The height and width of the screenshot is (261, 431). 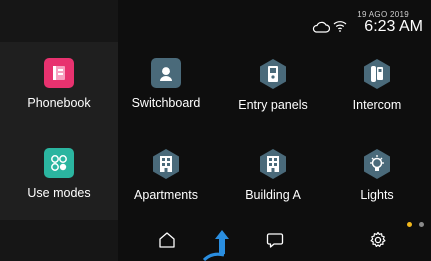 I want to click on tile-switchboard: Switchboard, so click(x=166, y=93).